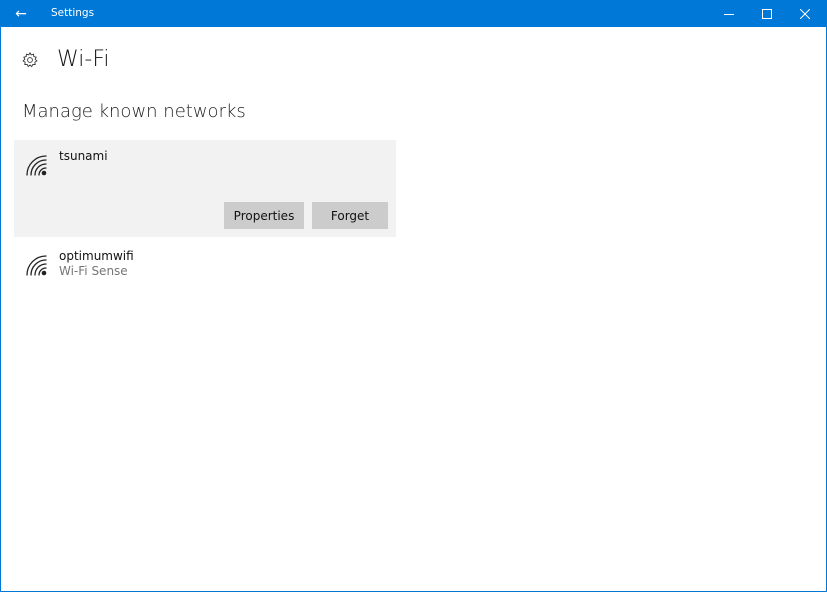 This screenshot has width=827, height=592. Describe the element at coordinates (83, 156) in the screenshot. I see `network-name: tsunami` at that location.